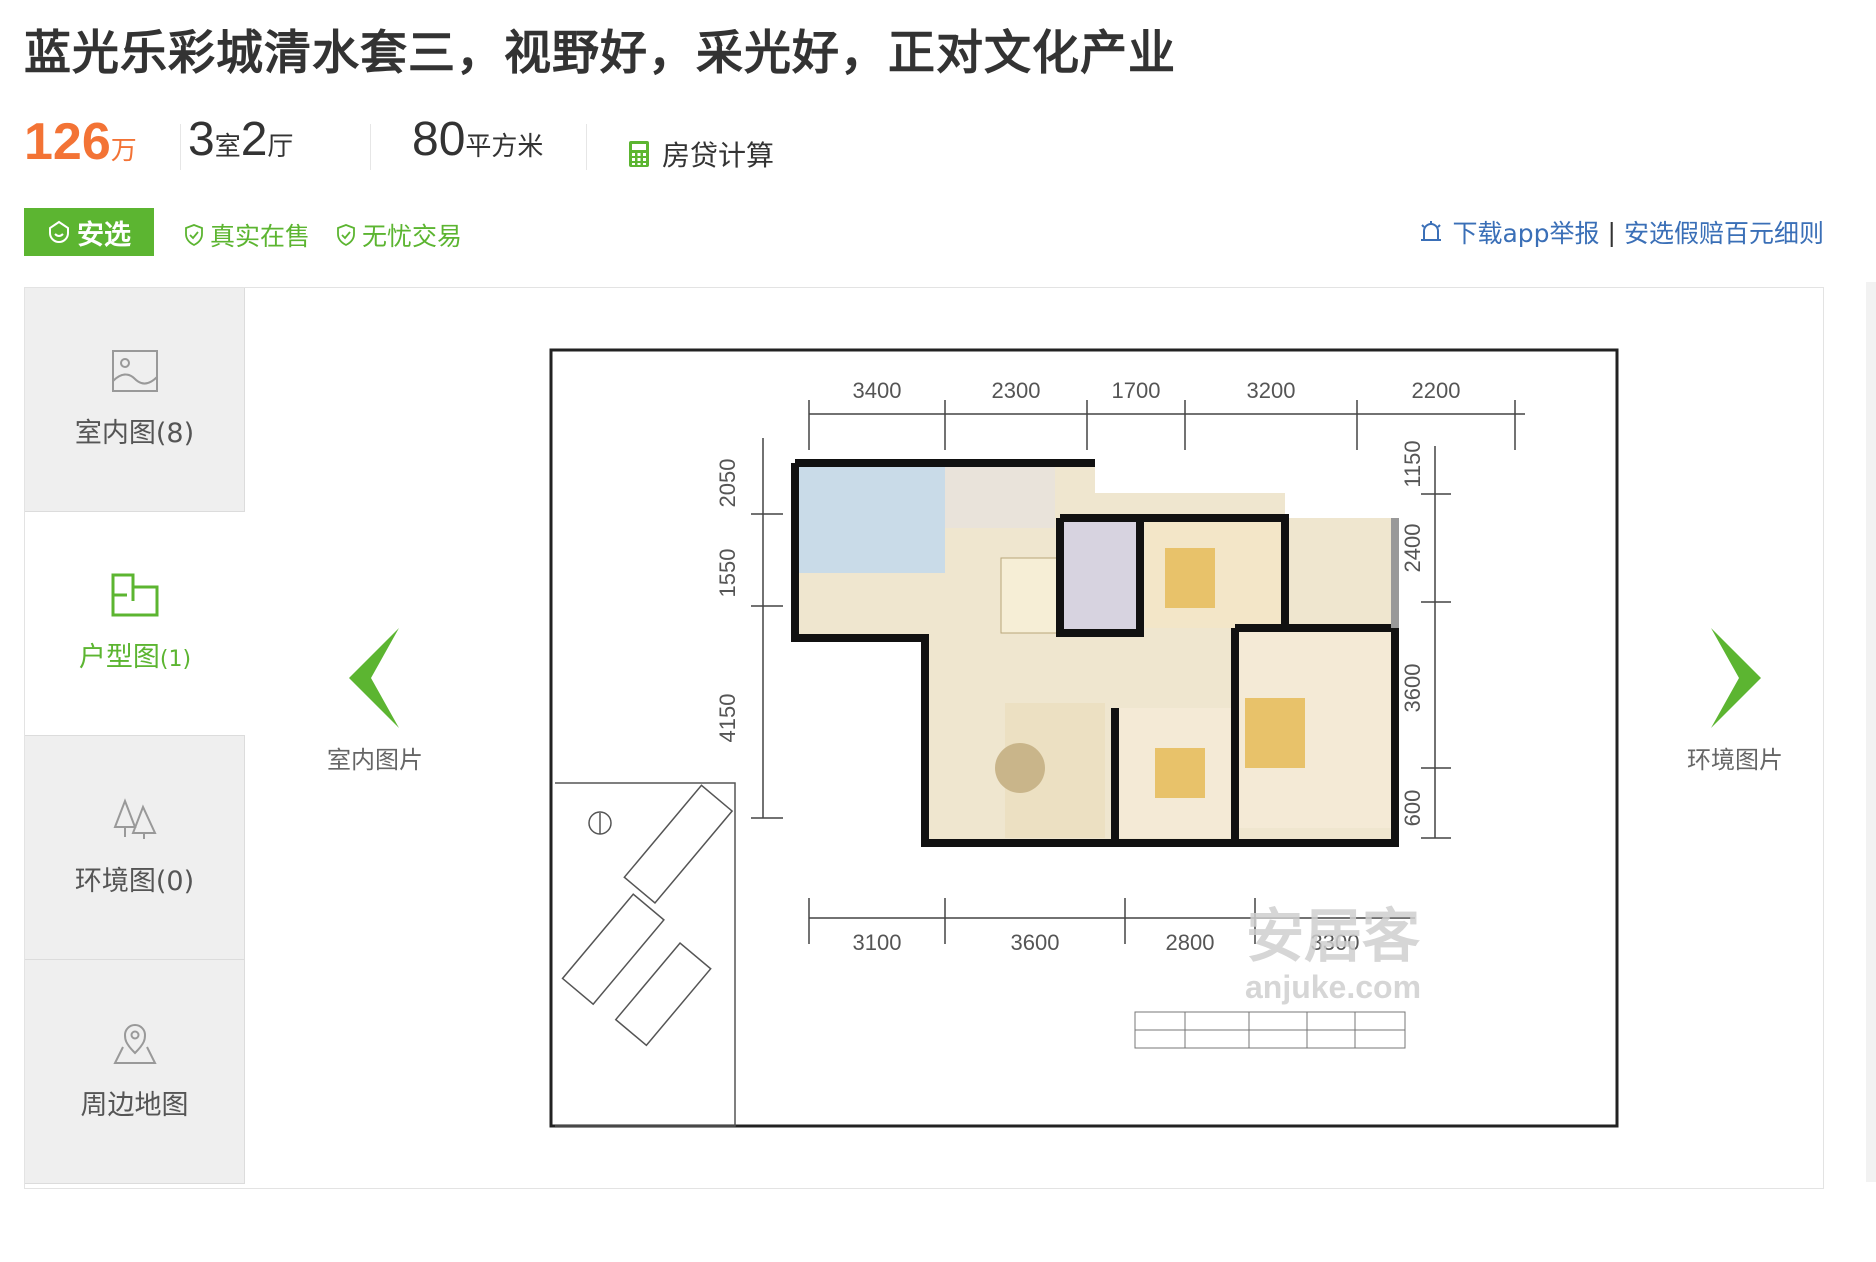 The image size is (1876, 1262). Describe the element at coordinates (600, 53) in the screenshot. I see `listing-title: 蓝光乐彩城清水套三，视野好，采光好，正对文化产业` at that location.